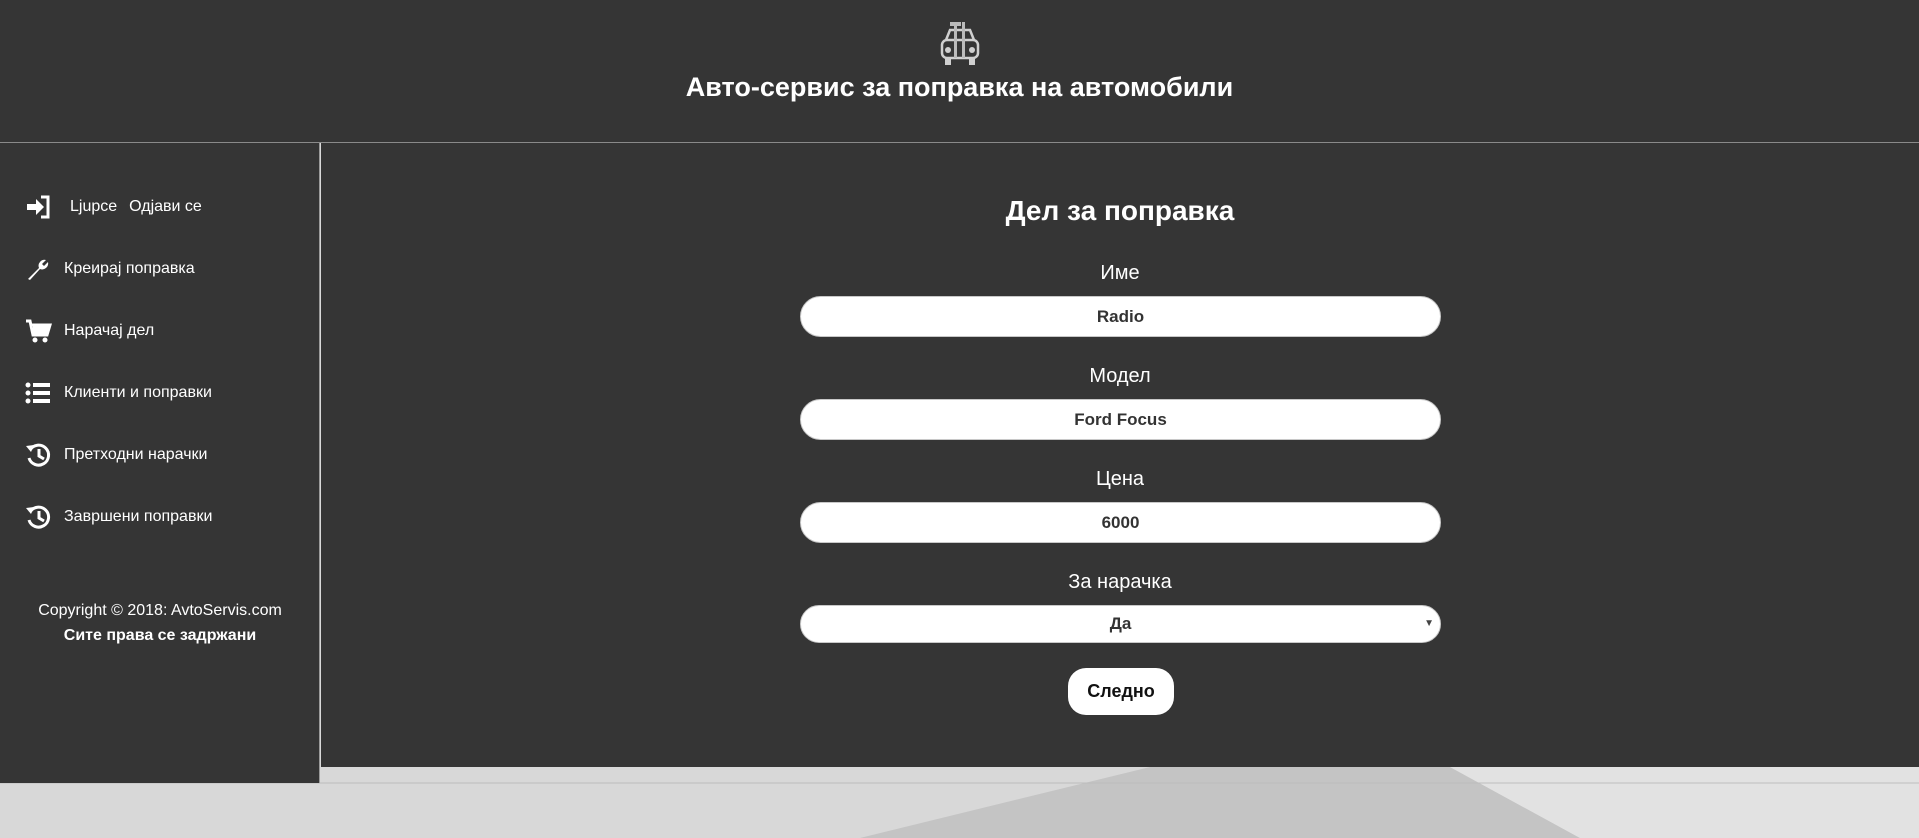 This screenshot has width=1919, height=838. What do you see at coordinates (160, 635) in the screenshot?
I see `rights-text: Сите права се задржани` at bounding box center [160, 635].